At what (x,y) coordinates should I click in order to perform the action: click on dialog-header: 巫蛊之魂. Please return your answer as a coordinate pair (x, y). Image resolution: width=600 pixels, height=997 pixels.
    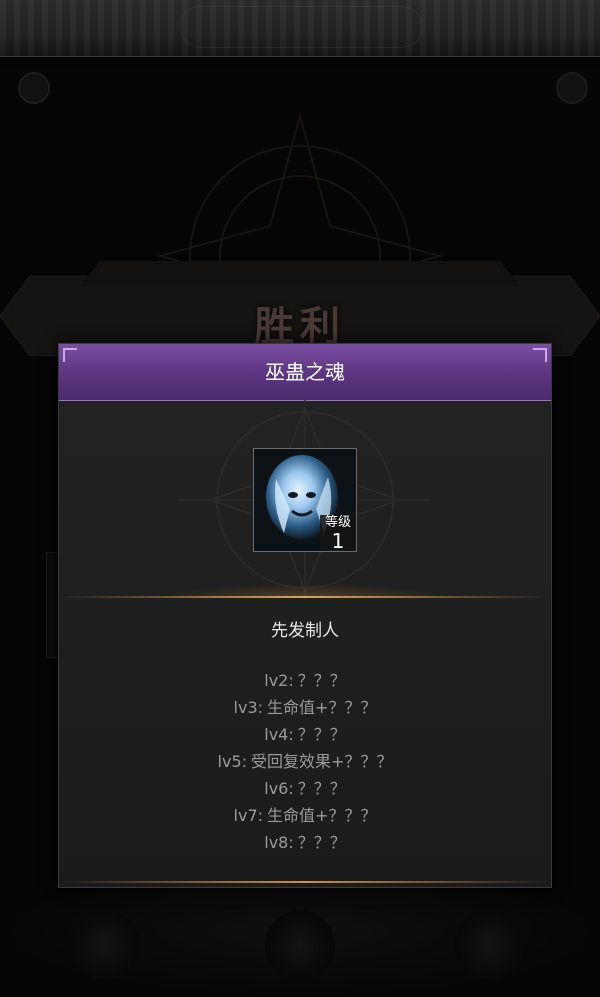
    Looking at the image, I should click on (305, 372).